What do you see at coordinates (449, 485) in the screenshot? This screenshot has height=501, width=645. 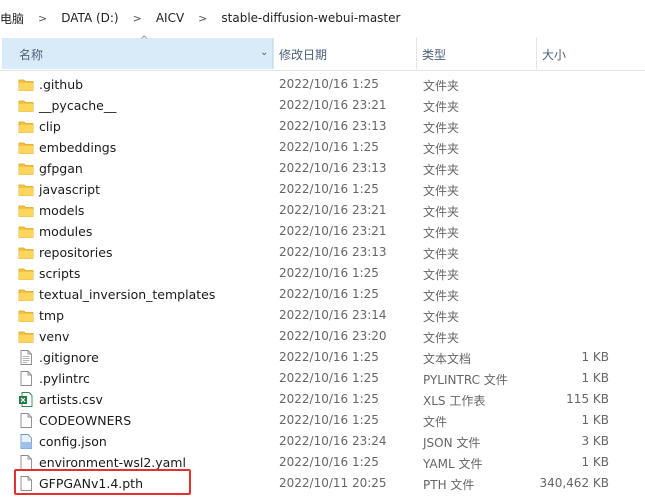 I see `file-type: PTH 文件` at bounding box center [449, 485].